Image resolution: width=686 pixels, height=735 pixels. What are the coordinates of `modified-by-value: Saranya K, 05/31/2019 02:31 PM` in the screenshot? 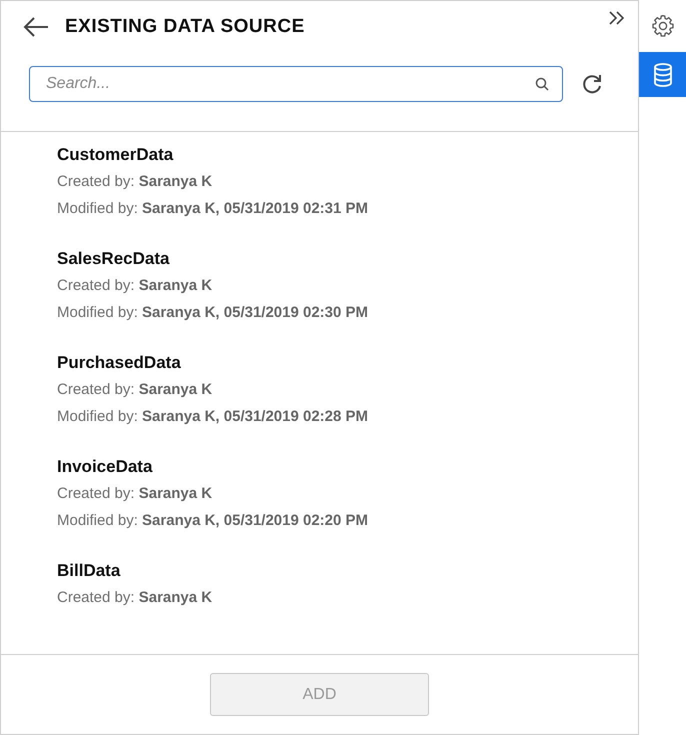 It's located at (255, 208).